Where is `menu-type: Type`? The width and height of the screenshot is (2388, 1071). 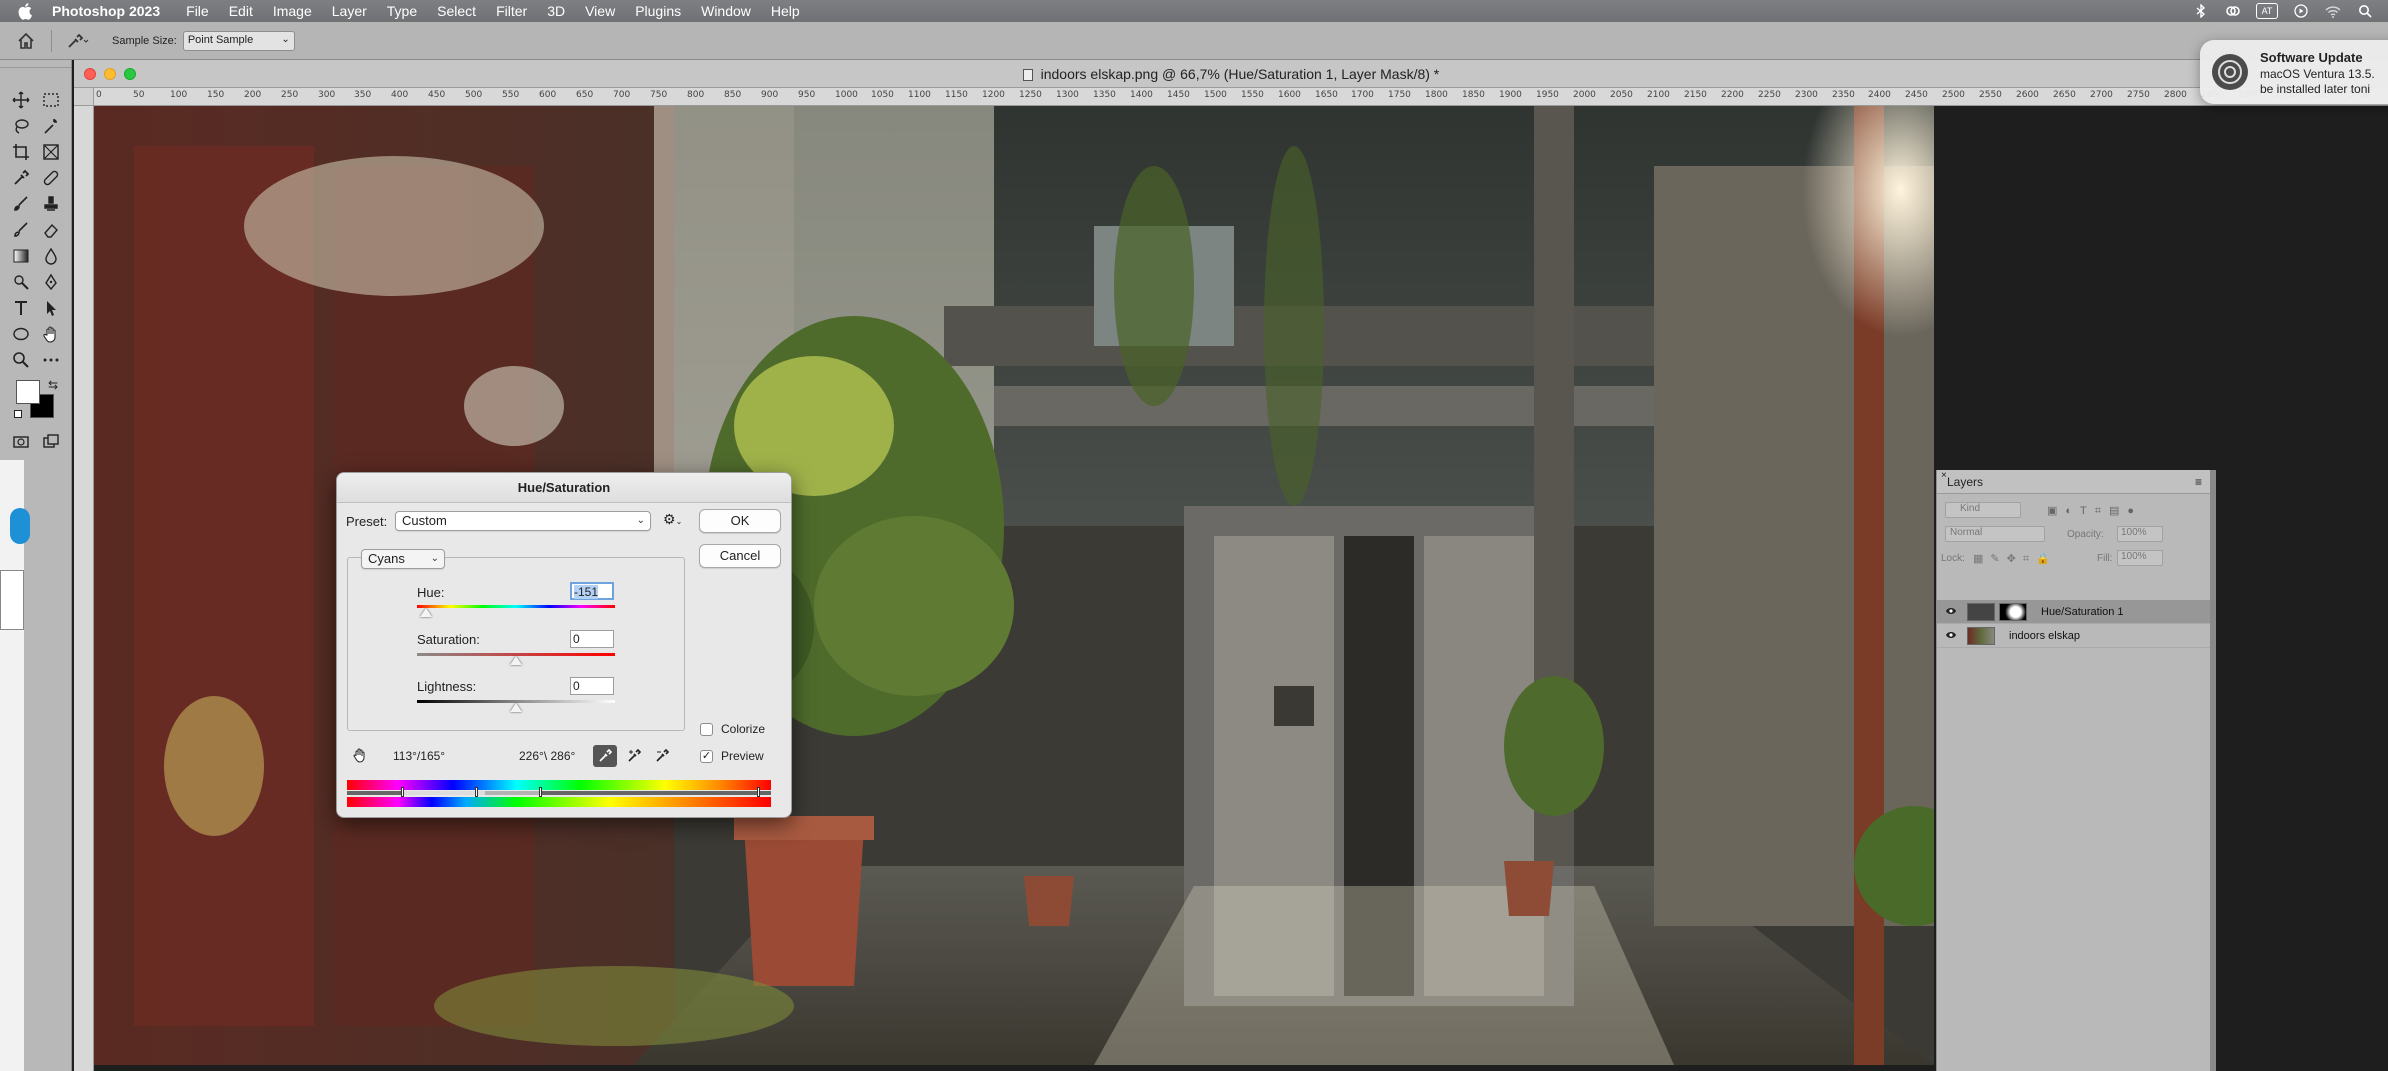
menu-type: Type is located at coordinates (402, 11).